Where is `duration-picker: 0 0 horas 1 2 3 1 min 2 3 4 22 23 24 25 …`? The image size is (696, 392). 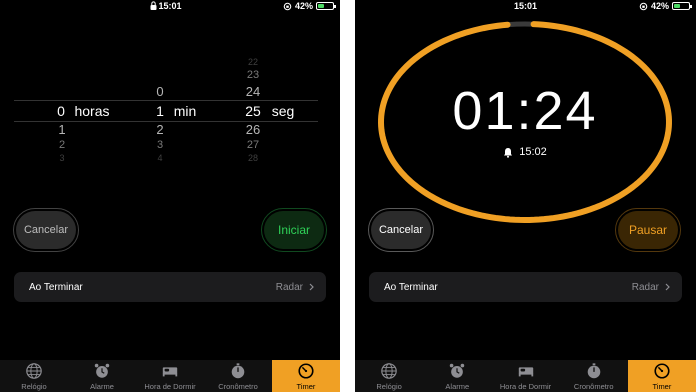 duration-picker: 0 0 horas 1 2 3 1 min 2 3 4 22 23 24 25 … is located at coordinates (170, 110).